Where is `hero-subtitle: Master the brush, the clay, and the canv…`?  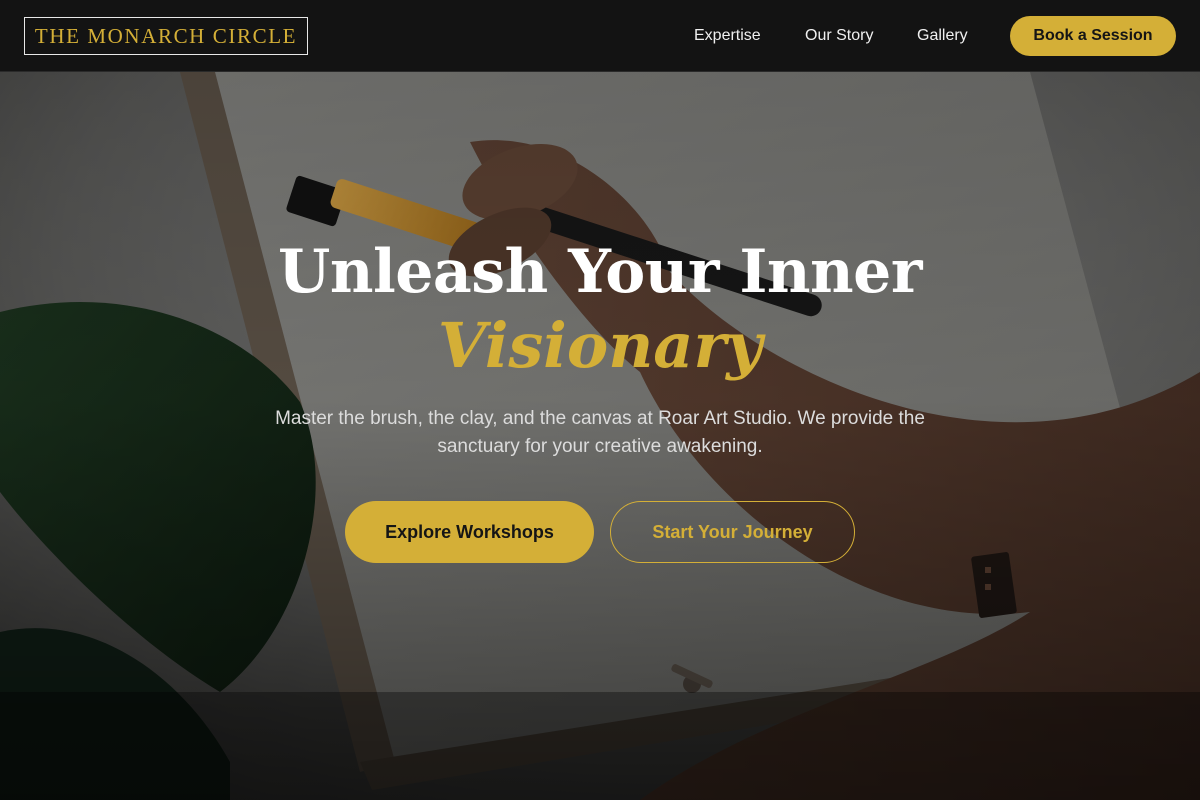 hero-subtitle: Master the brush, the clay, and the canv… is located at coordinates (600, 432).